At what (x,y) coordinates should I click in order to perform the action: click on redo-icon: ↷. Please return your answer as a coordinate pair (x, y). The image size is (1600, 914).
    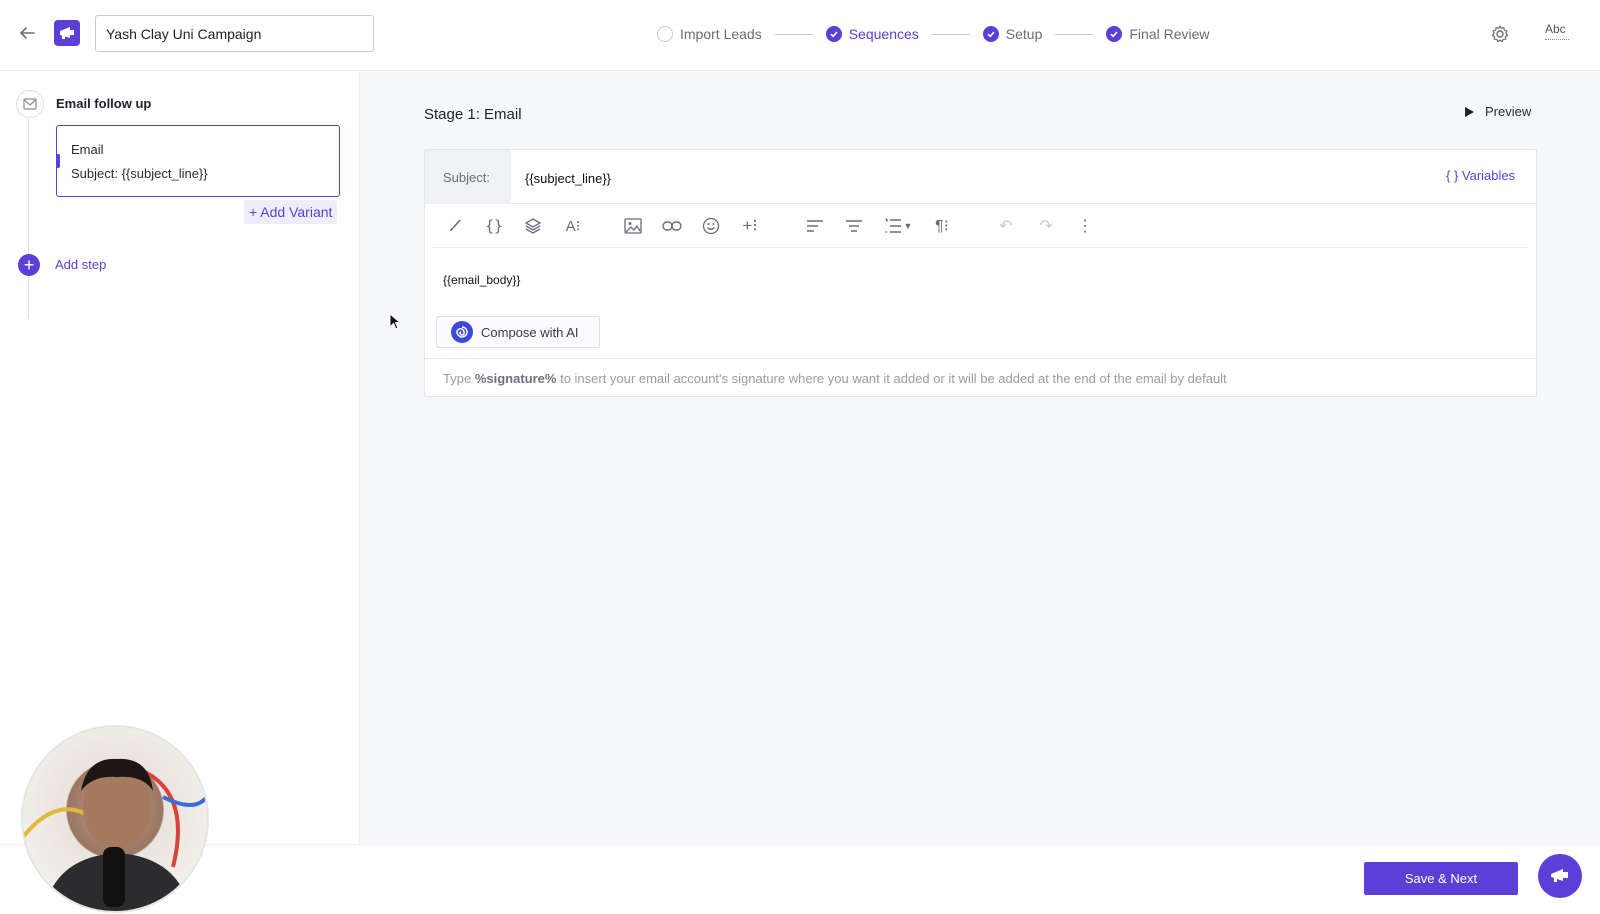
    Looking at the image, I should click on (1046, 226).